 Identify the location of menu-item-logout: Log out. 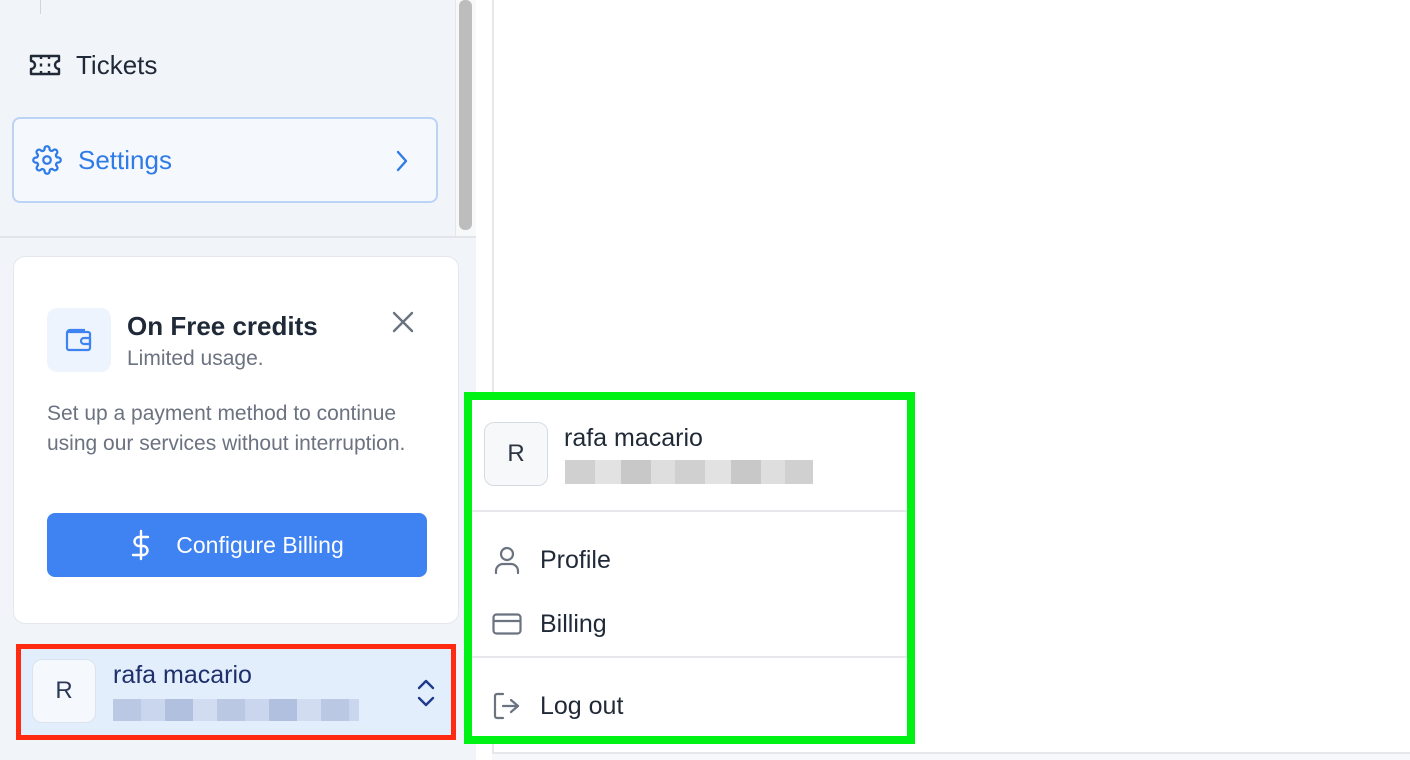
(556, 706).